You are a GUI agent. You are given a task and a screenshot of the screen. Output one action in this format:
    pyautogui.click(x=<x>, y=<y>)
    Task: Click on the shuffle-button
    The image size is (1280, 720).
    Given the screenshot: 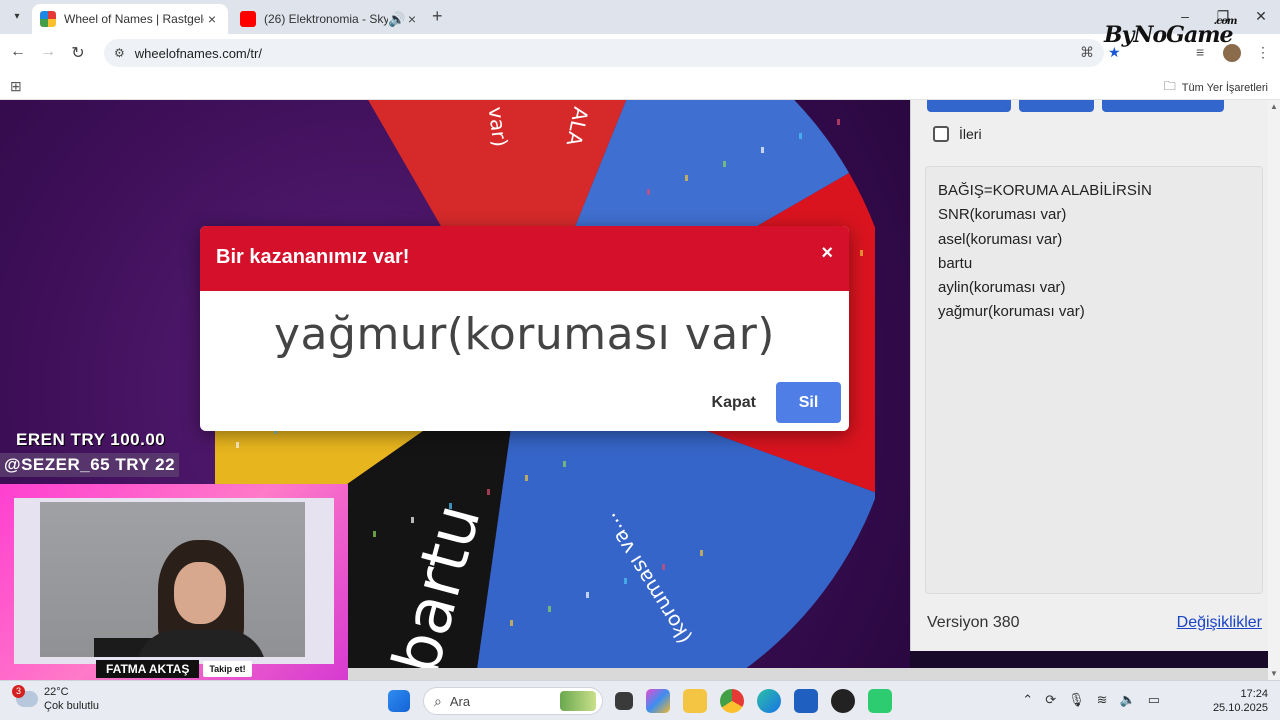 What is the action you would take?
    pyautogui.click(x=969, y=106)
    